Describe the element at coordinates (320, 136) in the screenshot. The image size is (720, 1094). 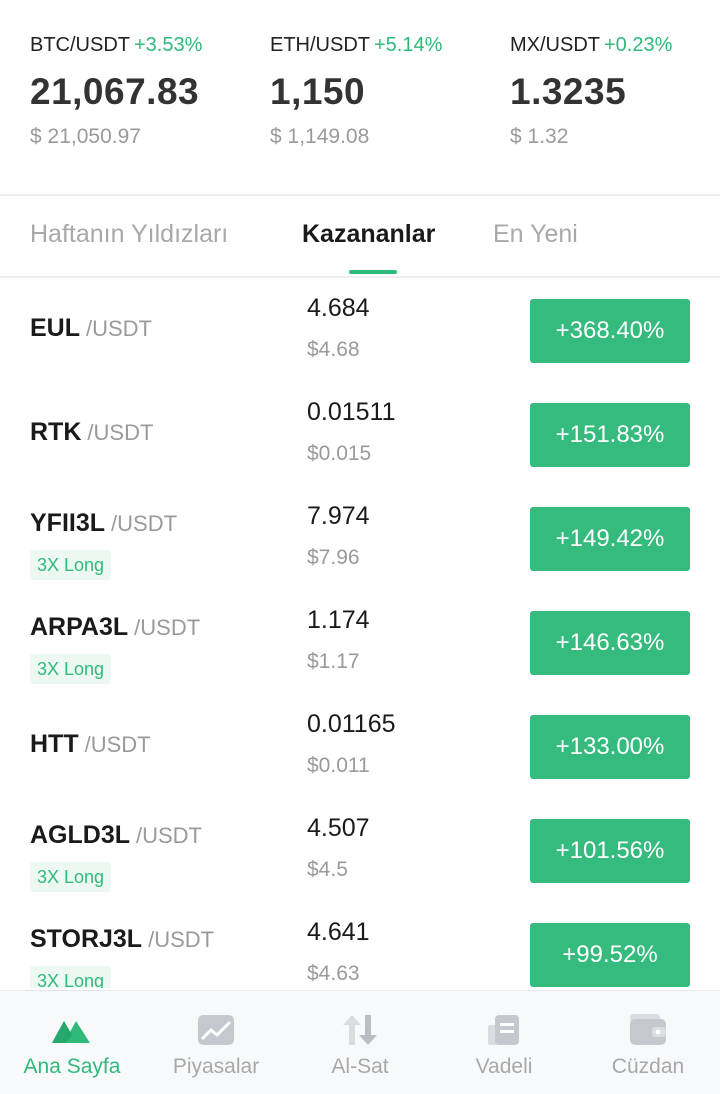
I see `ticker-usd-price: $ 1,149.08` at that location.